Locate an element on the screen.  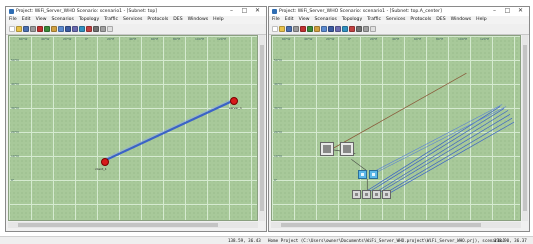
router-icon is located at coordinates (327, 149).